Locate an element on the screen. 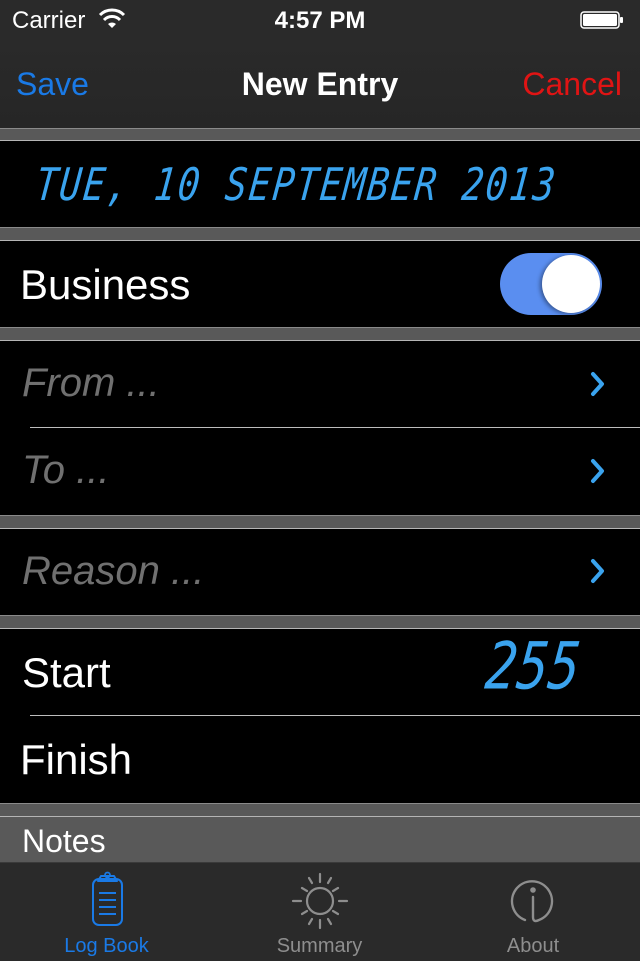 The width and height of the screenshot is (640, 961). date-row: TUE, 10 SEPTEMBER 2013 is located at coordinates (320, 184).